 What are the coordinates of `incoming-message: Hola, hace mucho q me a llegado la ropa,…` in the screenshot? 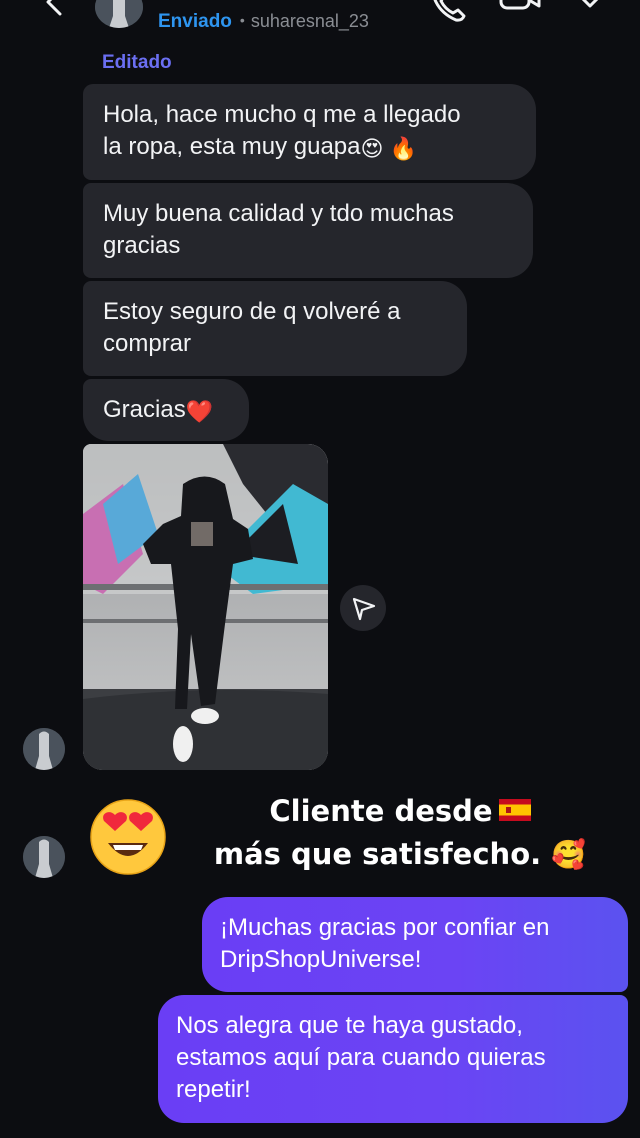 It's located at (309, 132).